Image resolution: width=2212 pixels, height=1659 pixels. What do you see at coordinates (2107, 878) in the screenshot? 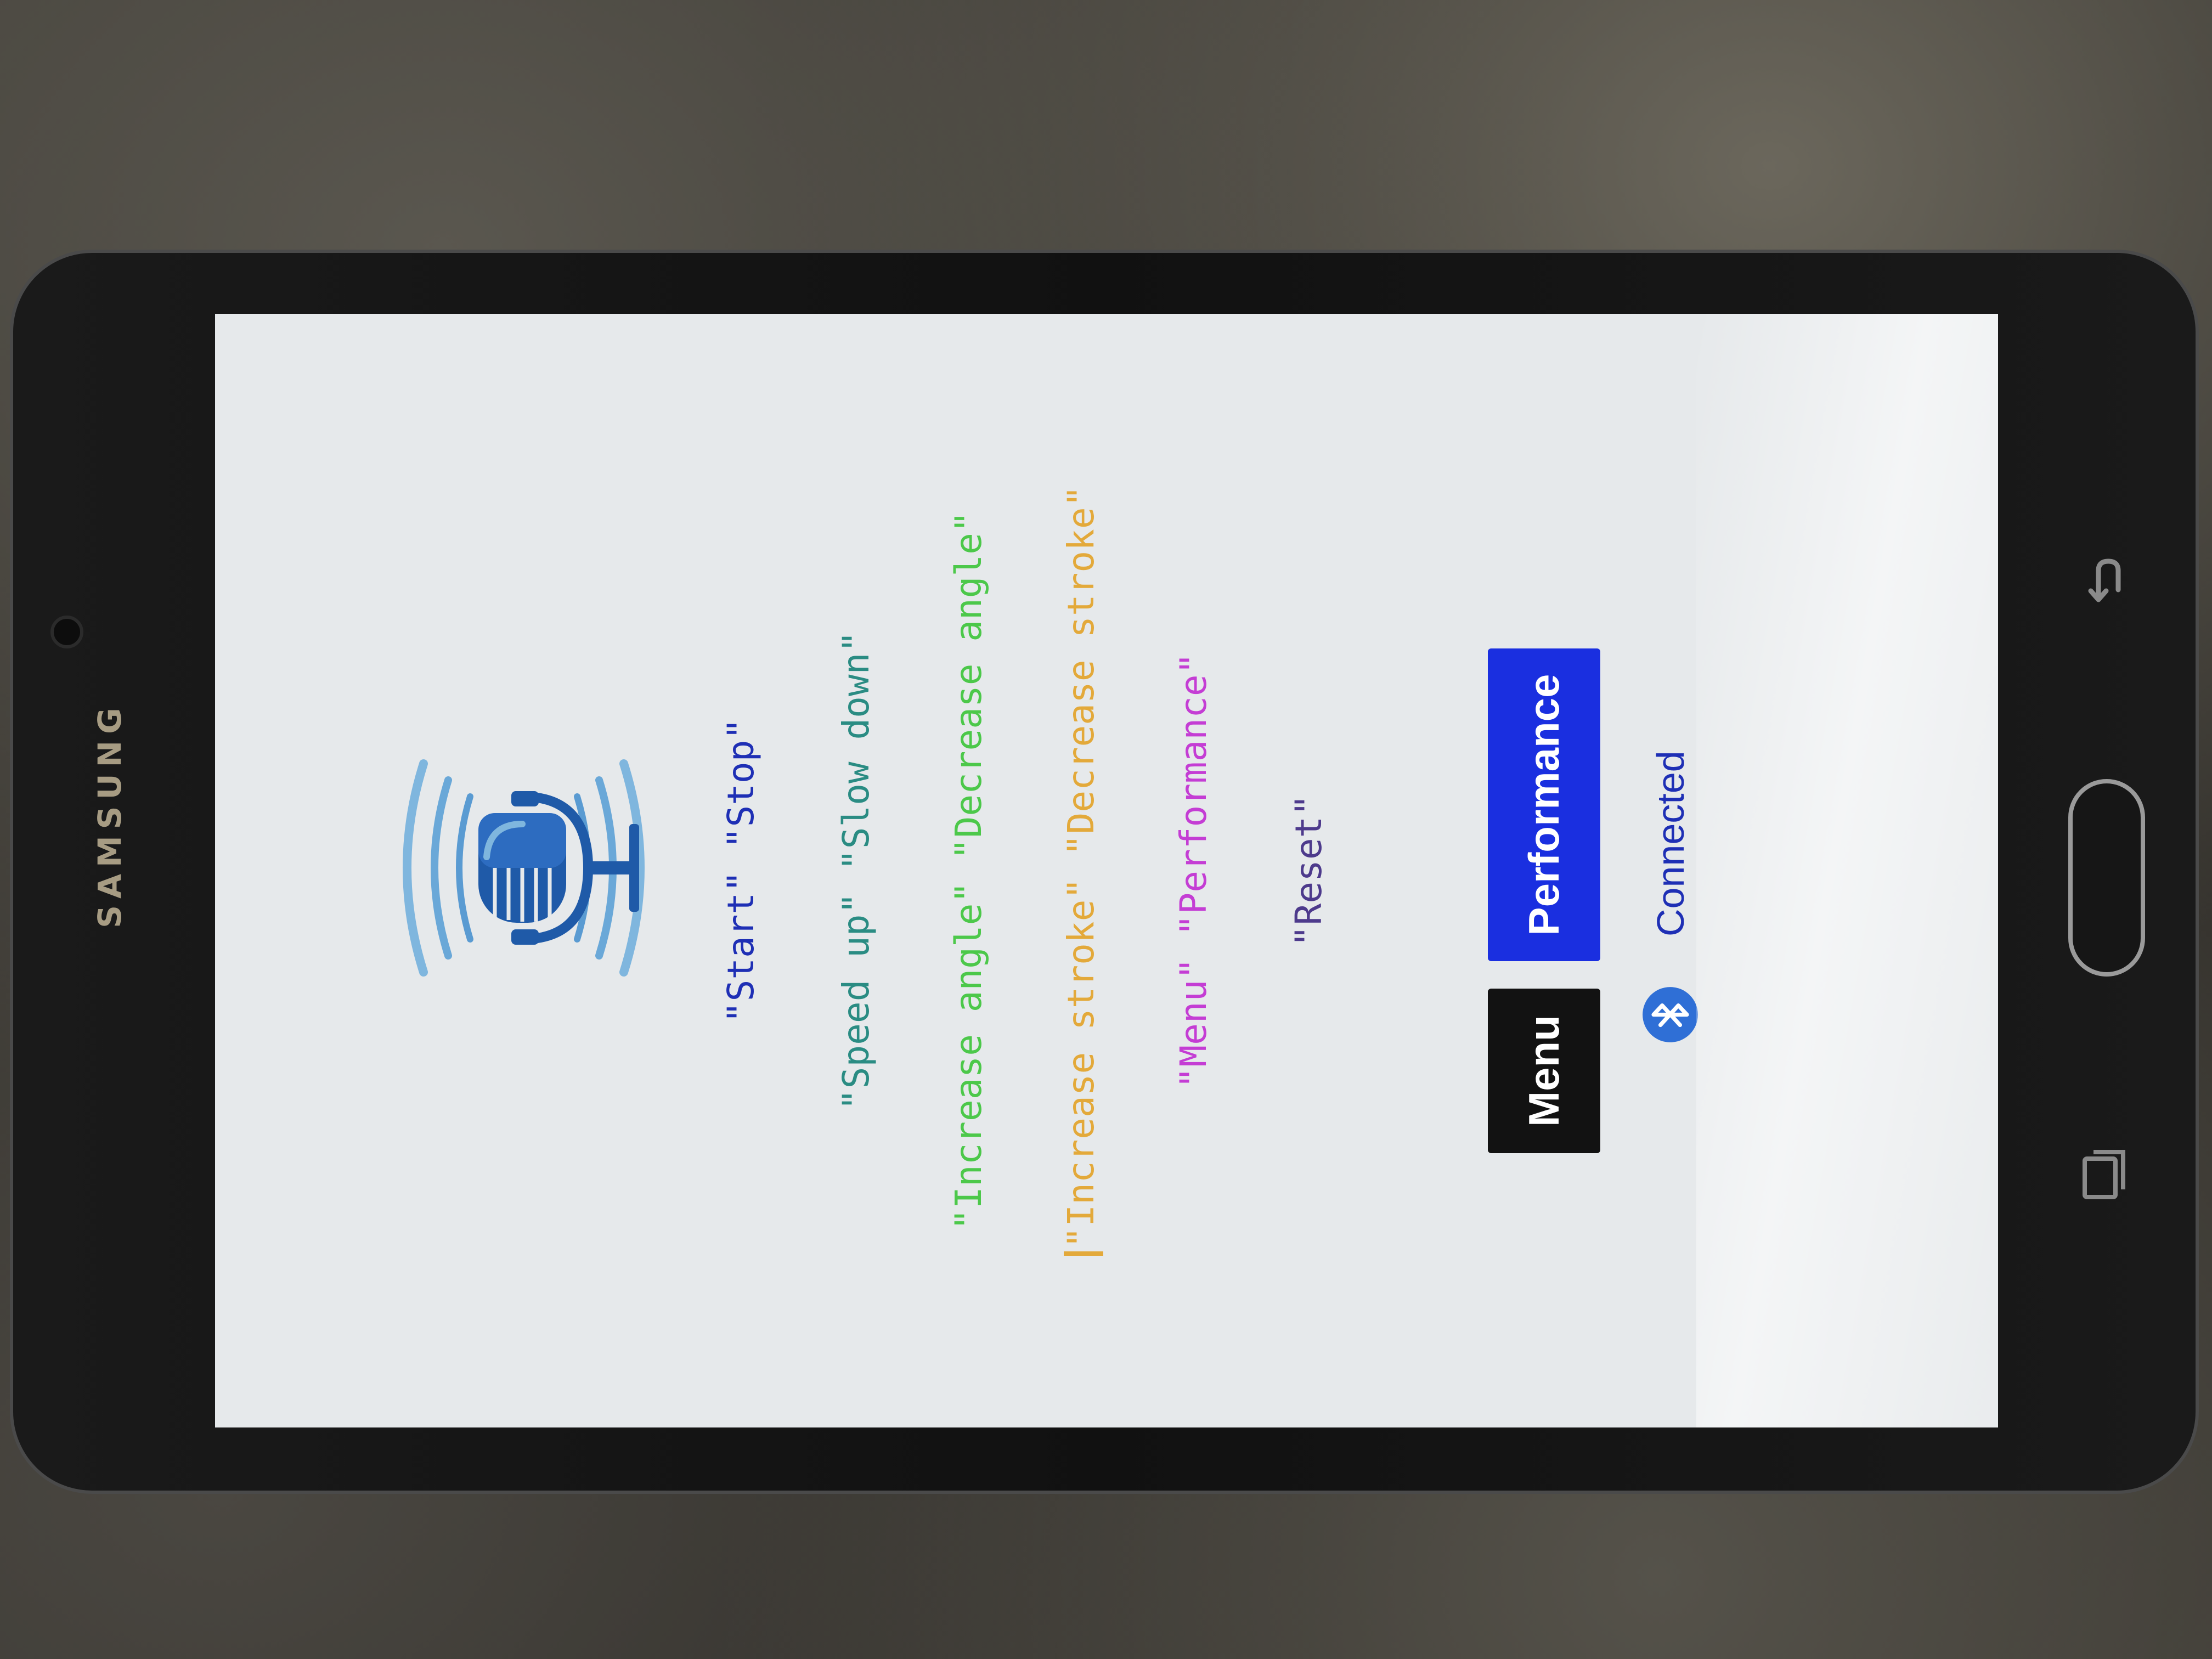
I see `home-button` at bounding box center [2107, 878].